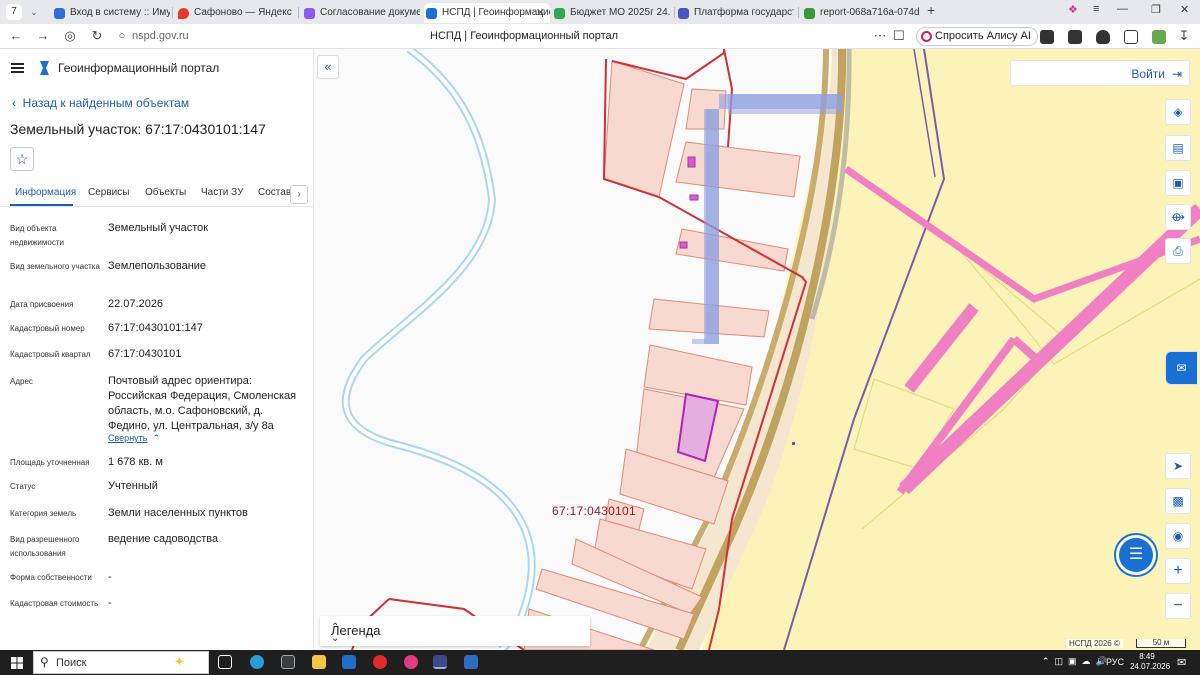 The image size is (1200, 675). I want to click on chat-button: ☰, so click(1136, 555).